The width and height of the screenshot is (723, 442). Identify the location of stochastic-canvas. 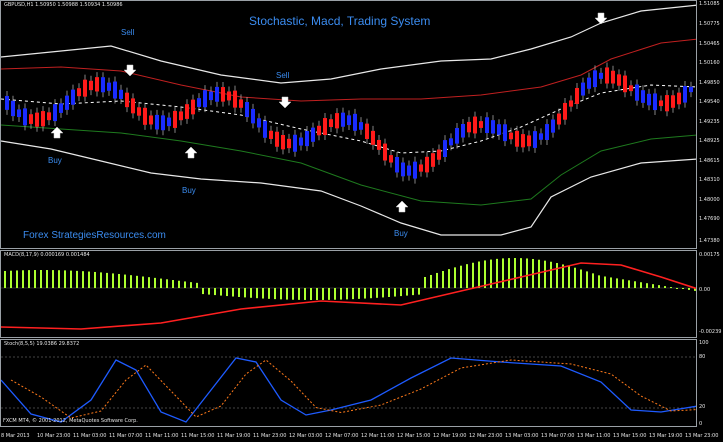
(348, 389).